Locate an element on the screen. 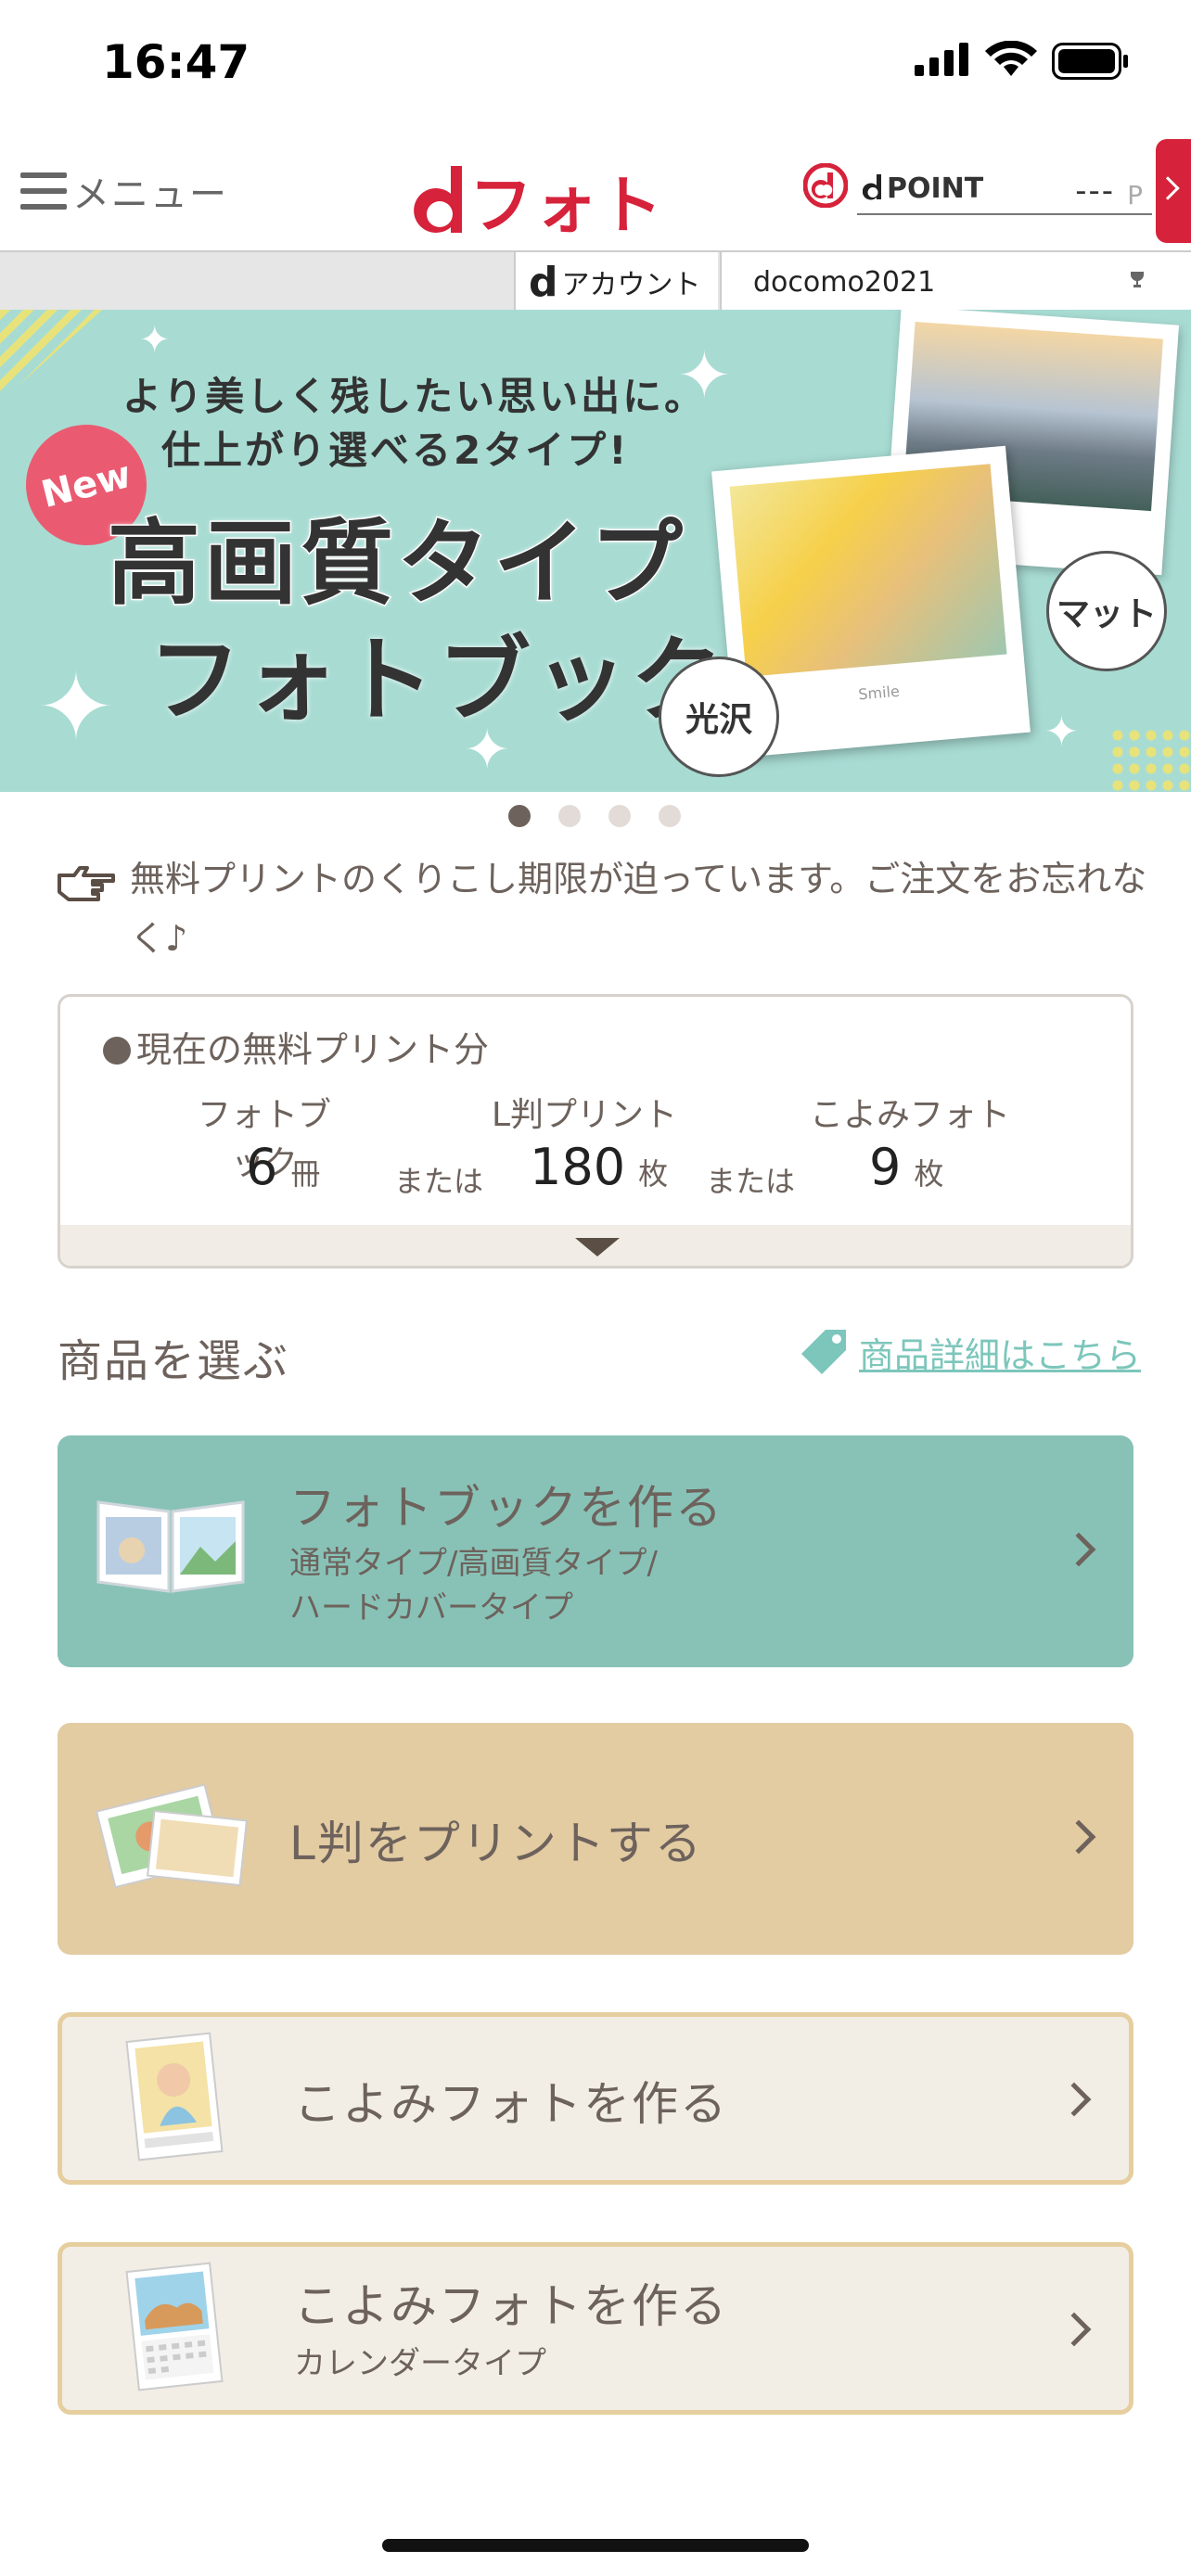 This screenshot has height=2576, width=1191. menu-label: メニュー is located at coordinates (150, 194).